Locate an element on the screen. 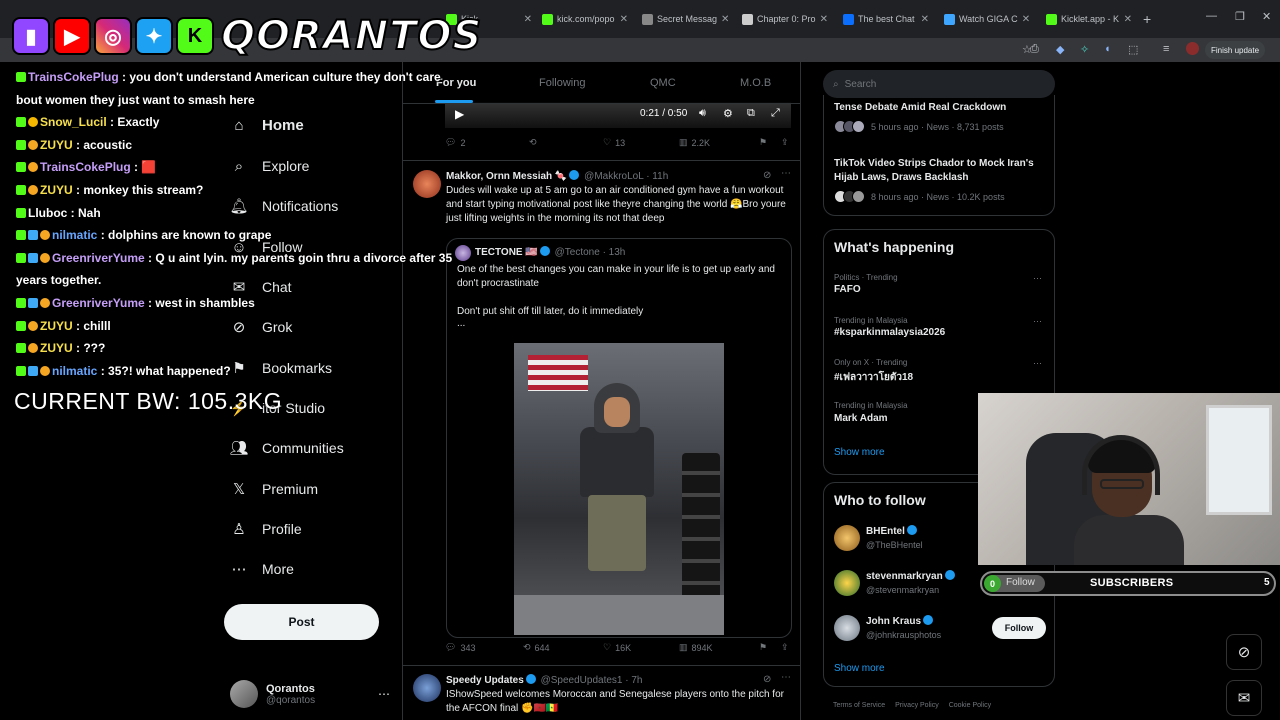 This screenshot has height=720, width=1280. account-switcher: Qorantos @qorantos ⋯ is located at coordinates (310, 694).